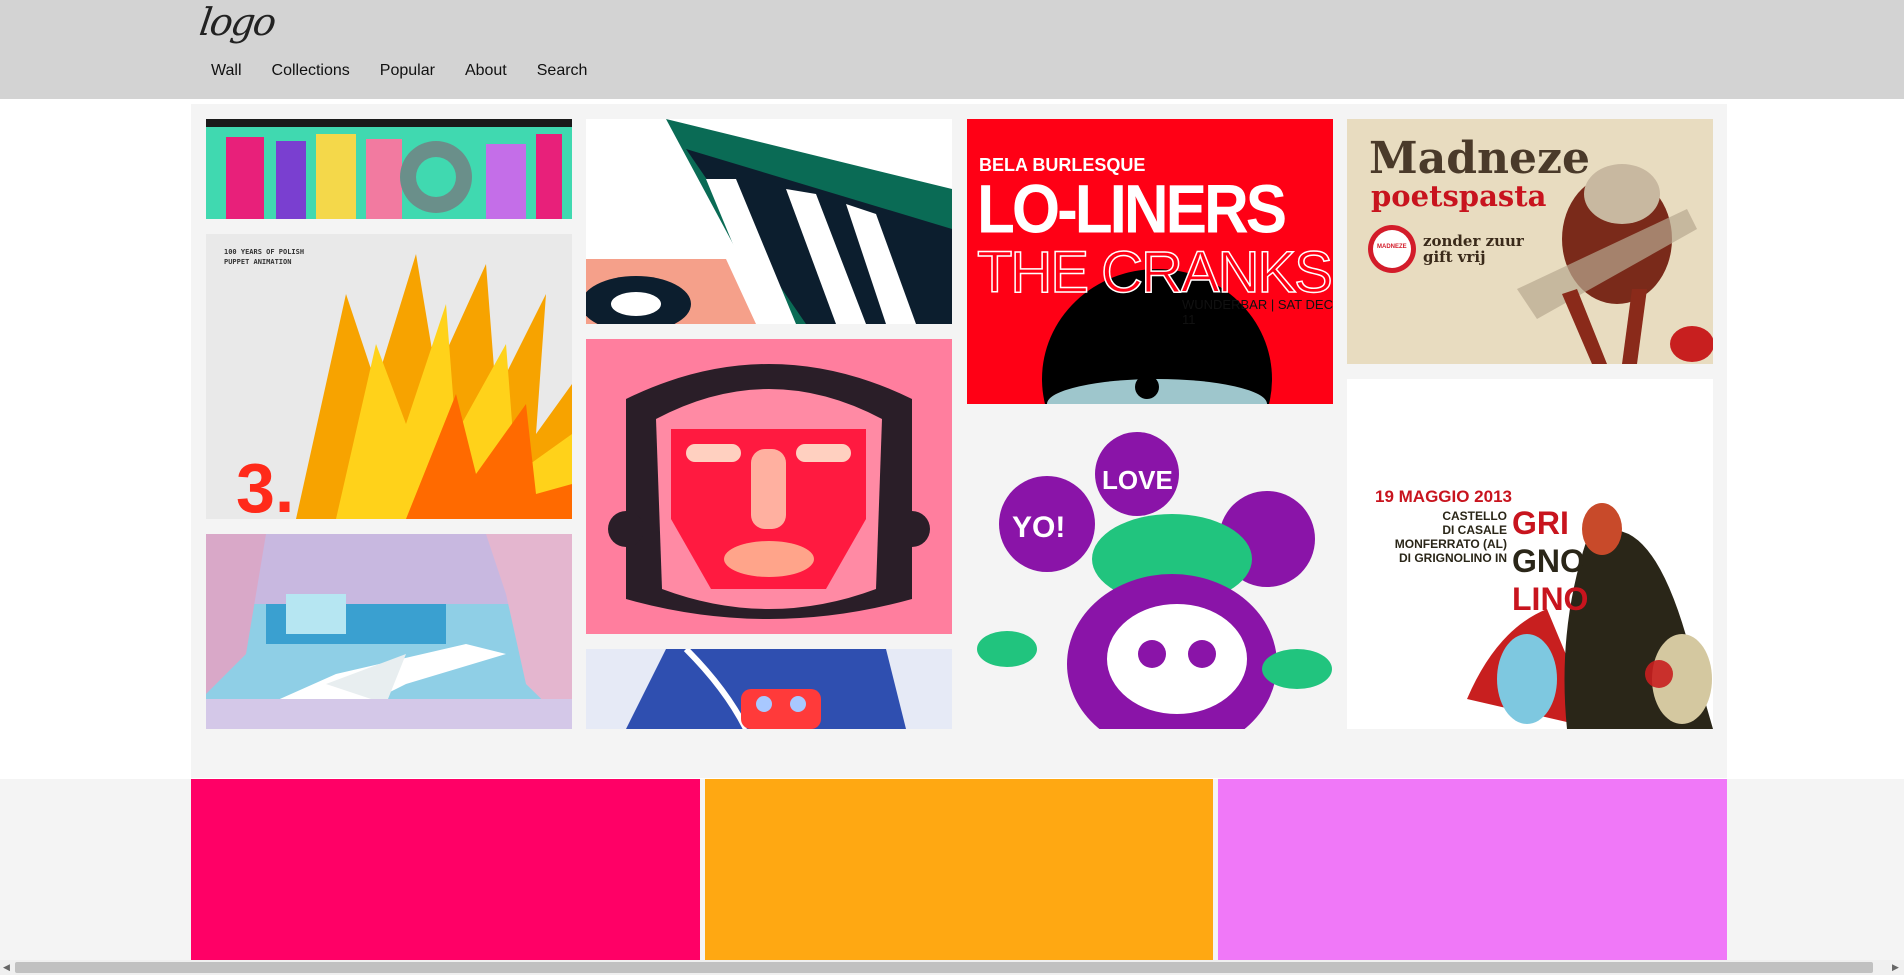 This screenshot has height=975, width=1904. What do you see at coordinates (944, 967) in the screenshot?
I see `scroll-thumb` at bounding box center [944, 967].